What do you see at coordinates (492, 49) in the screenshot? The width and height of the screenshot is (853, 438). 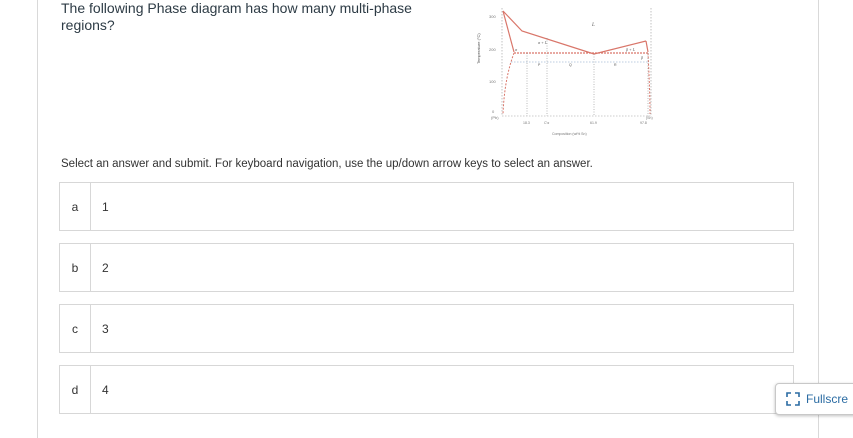 I see `y-tick-200: 200` at bounding box center [492, 49].